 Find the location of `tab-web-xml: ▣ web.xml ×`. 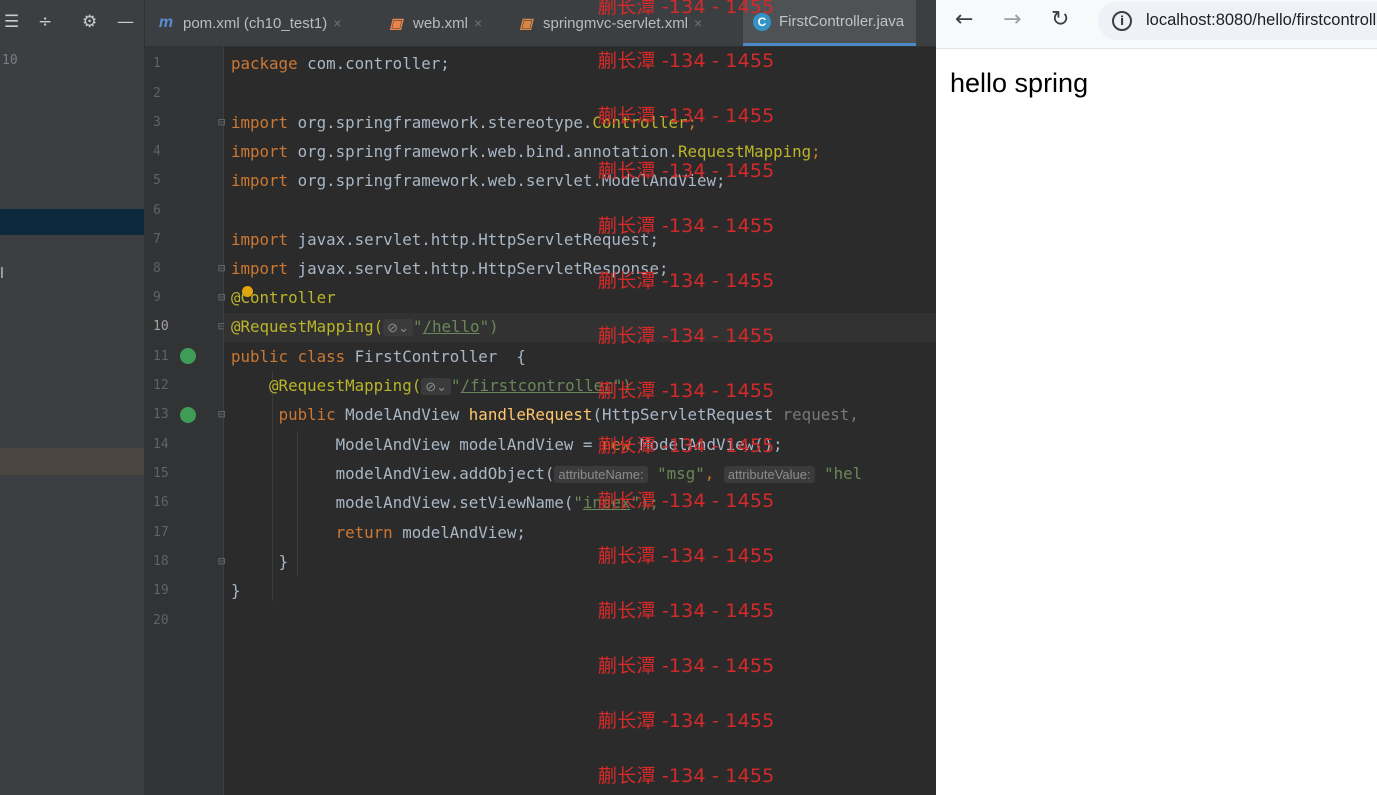

tab-web-xml: ▣ web.xml × is located at coordinates (434, 23).